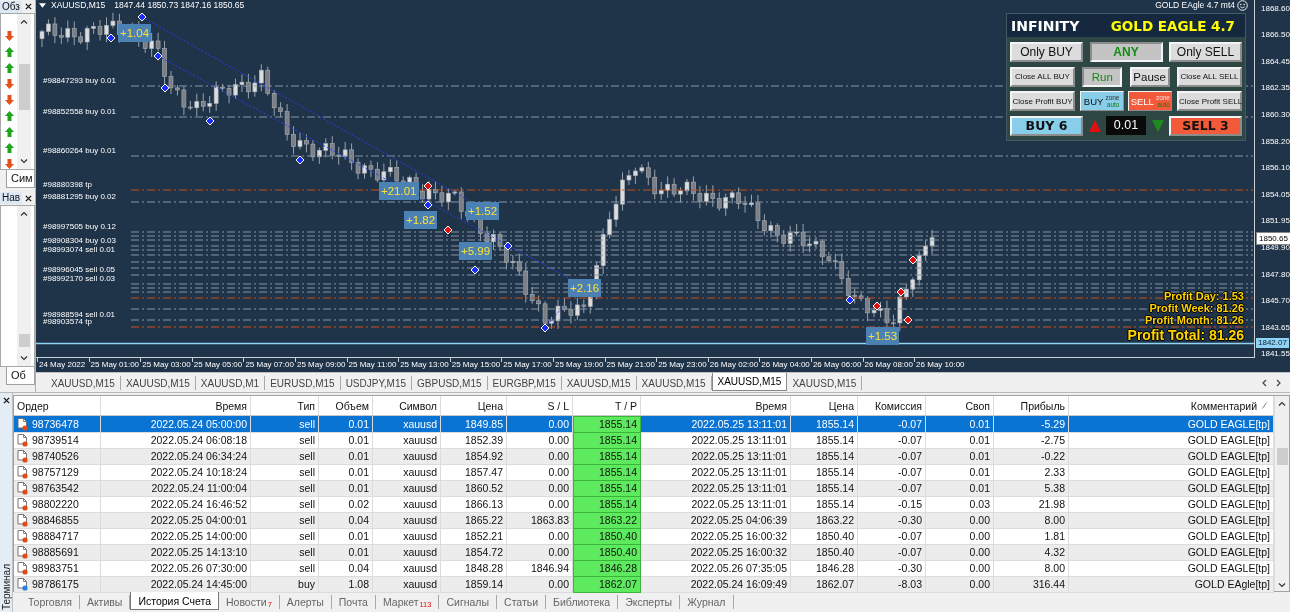 Image resolution: width=1290 pixels, height=612 pixels. Describe the element at coordinates (474, 584) in the screenshot. I see `table-cell: 1859.14` at that location.